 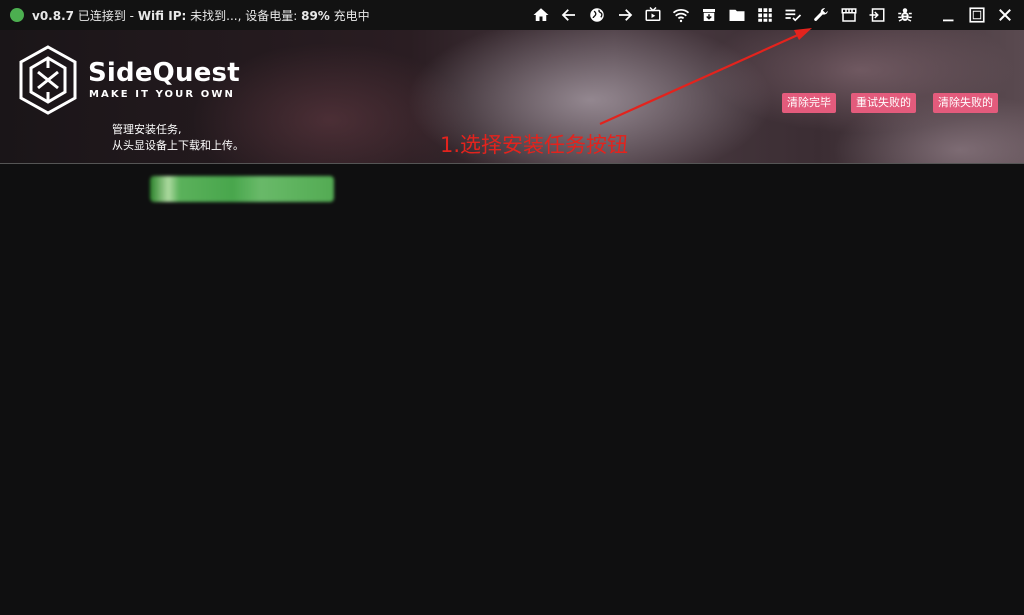 I want to click on task-item-blurred, so click(x=242, y=189).